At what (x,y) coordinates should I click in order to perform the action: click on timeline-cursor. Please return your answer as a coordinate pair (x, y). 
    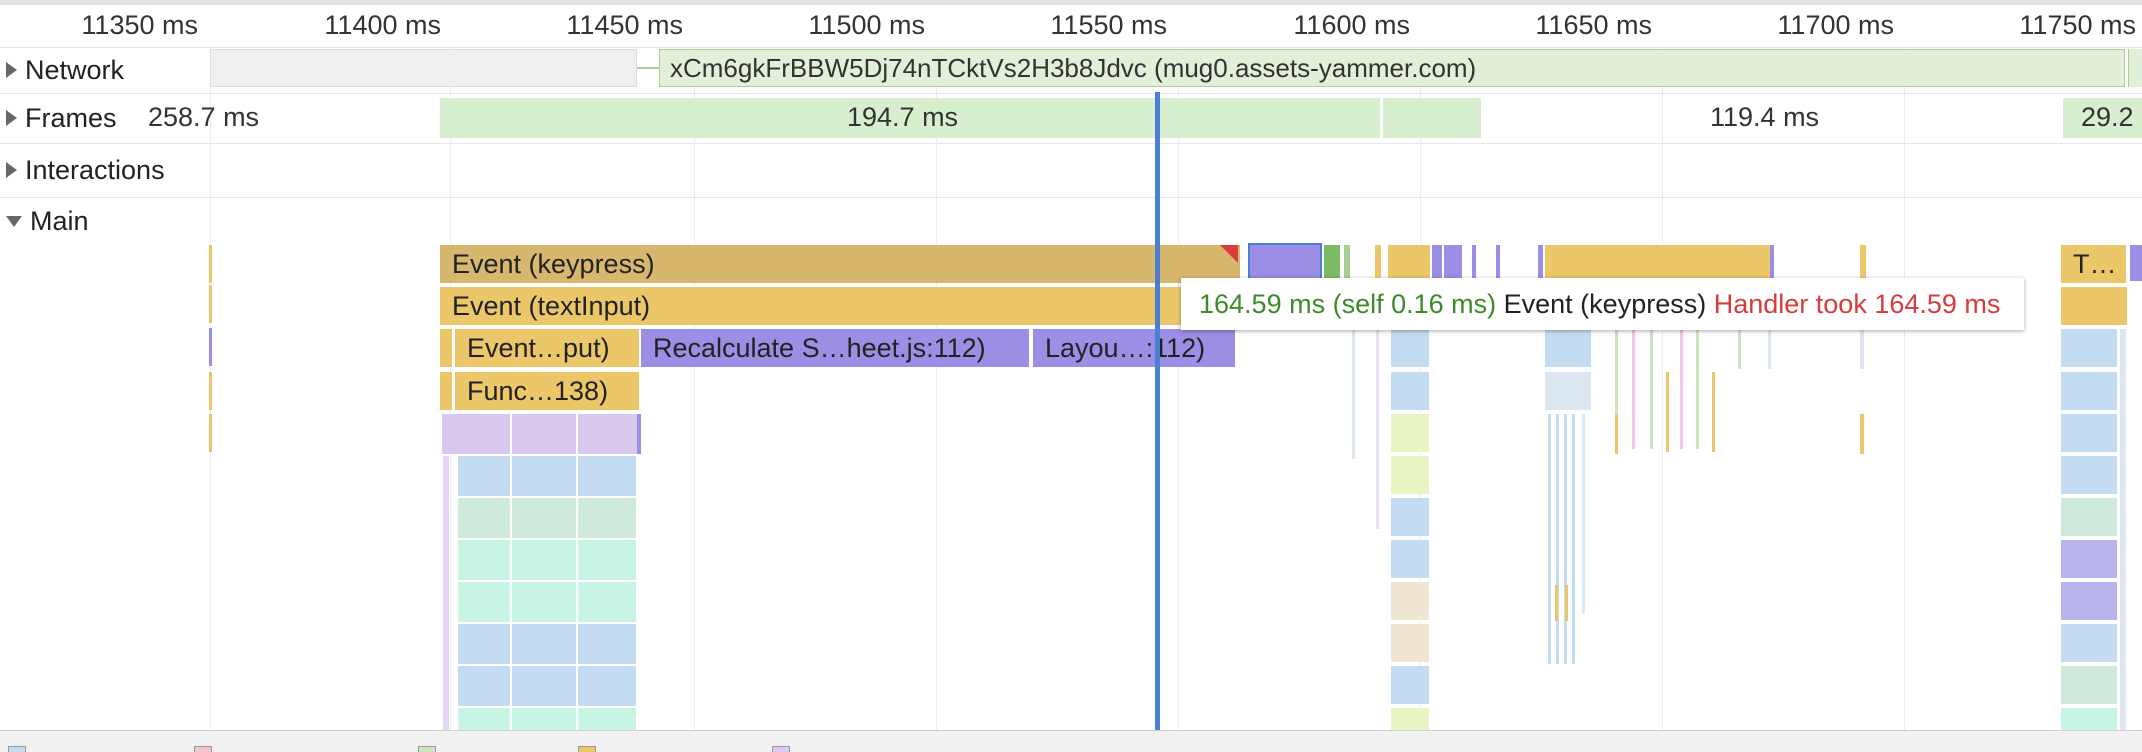
    Looking at the image, I should click on (1157, 412).